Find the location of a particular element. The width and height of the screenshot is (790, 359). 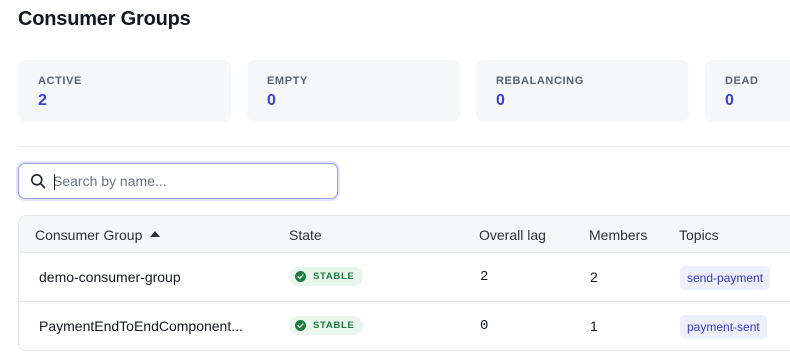

members-count: 2 is located at coordinates (594, 277).